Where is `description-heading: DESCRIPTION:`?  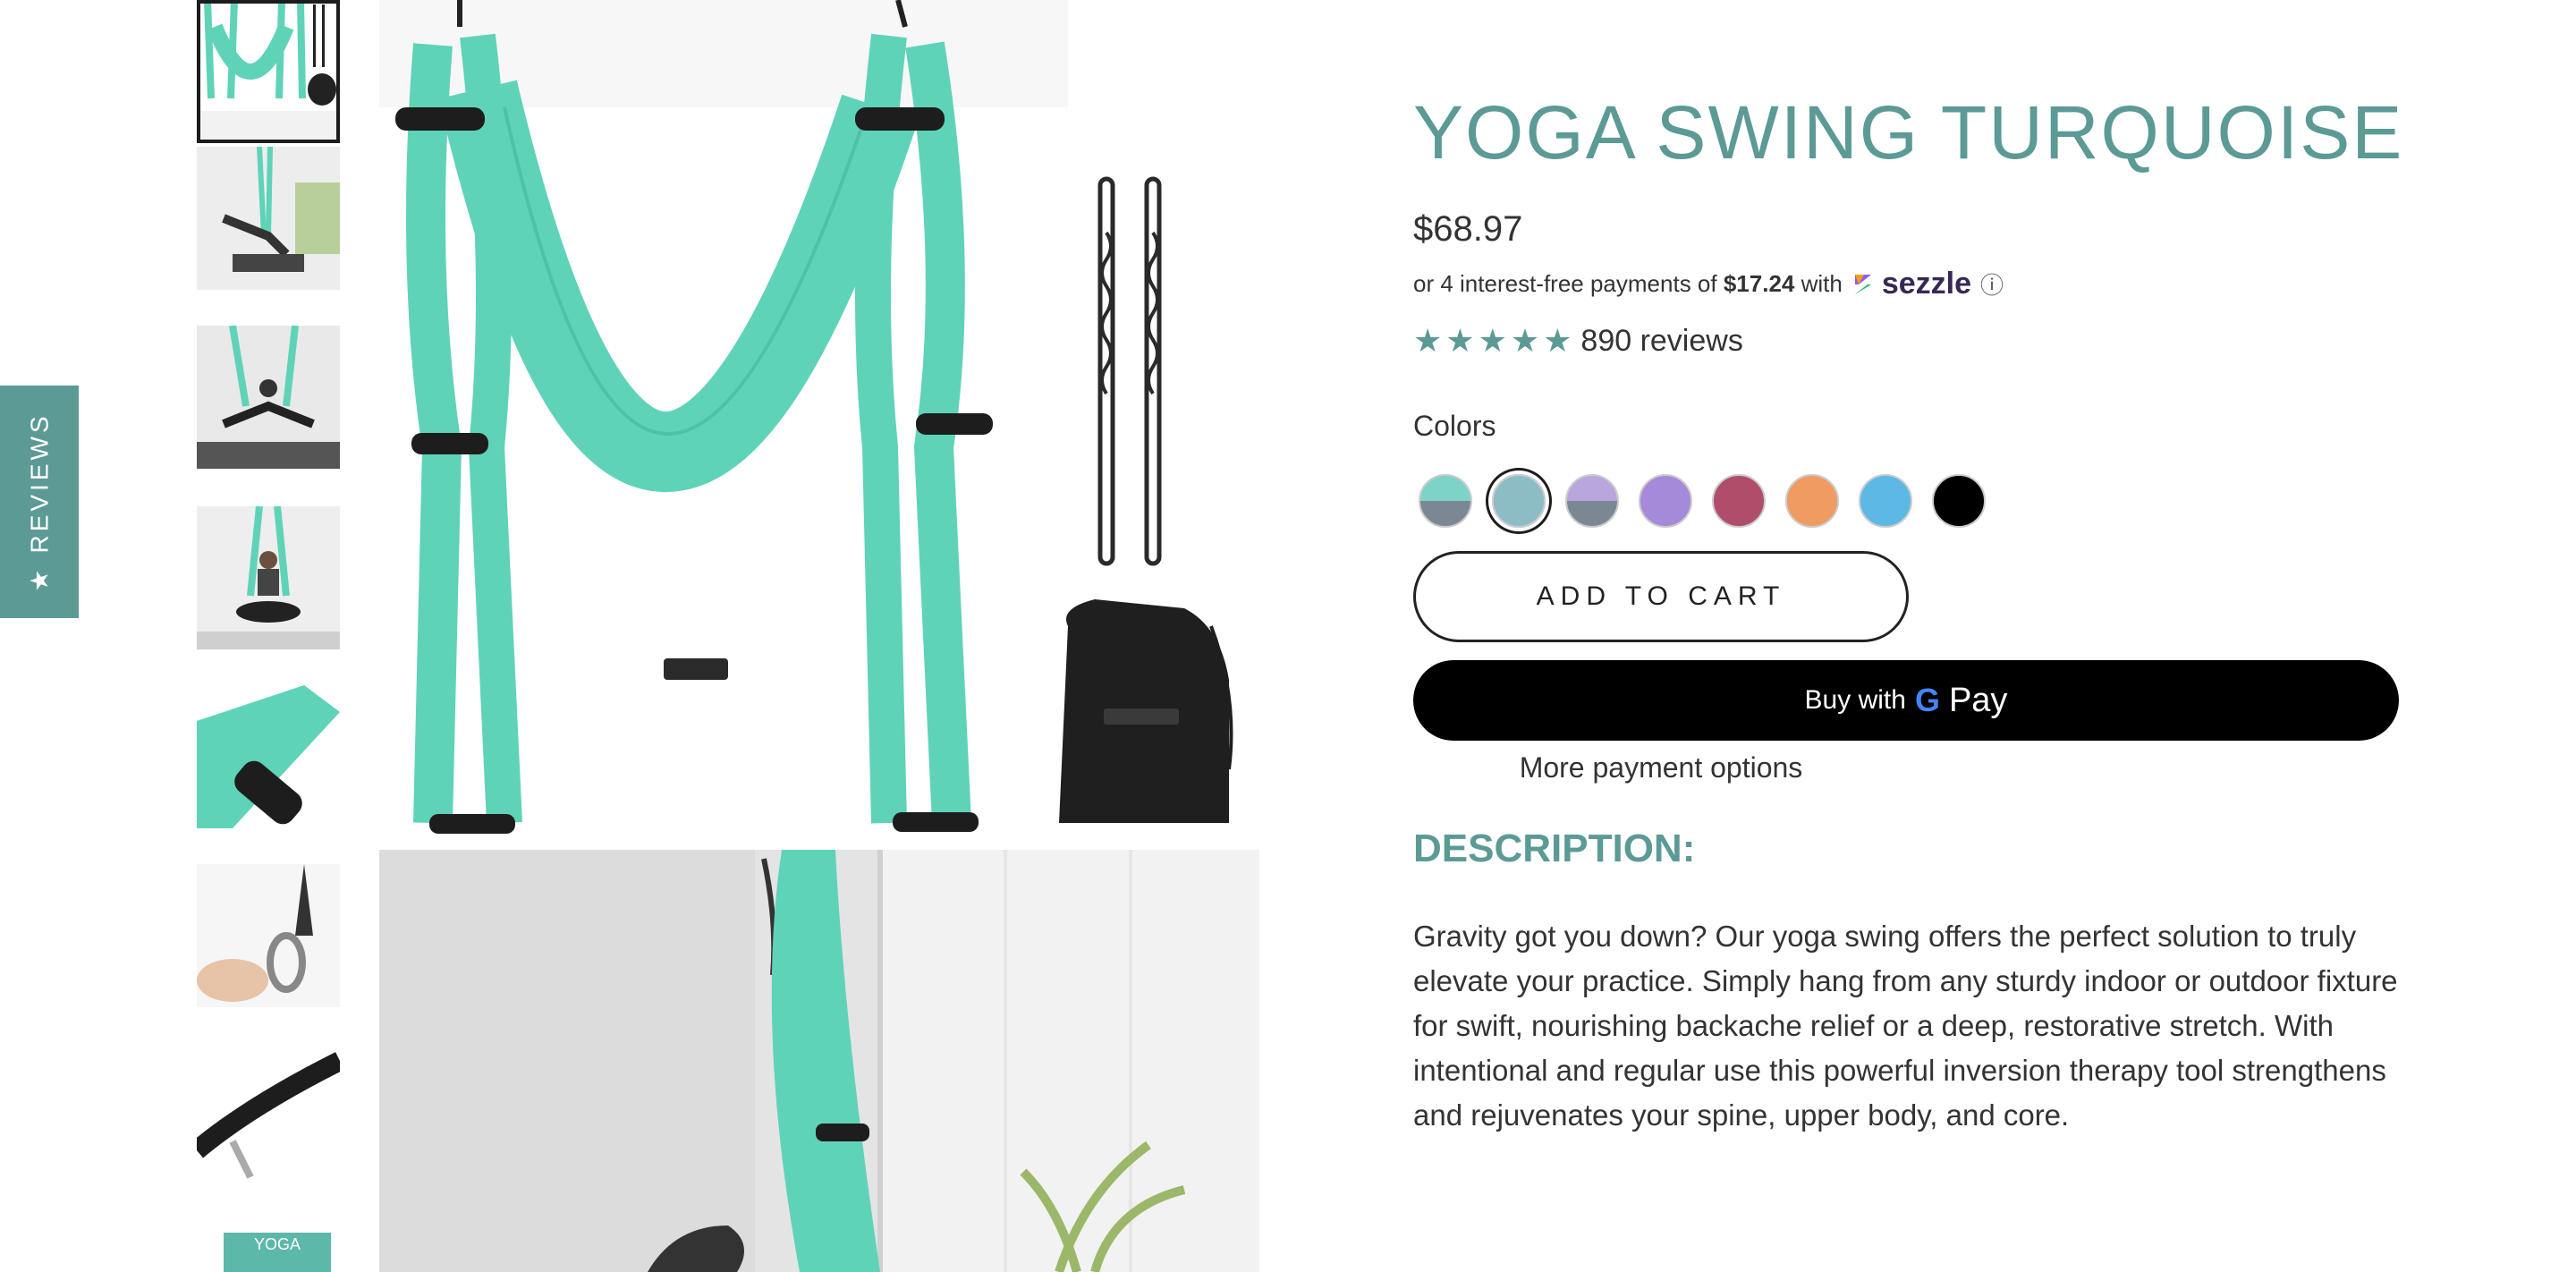 description-heading: DESCRIPTION: is located at coordinates (1554, 848).